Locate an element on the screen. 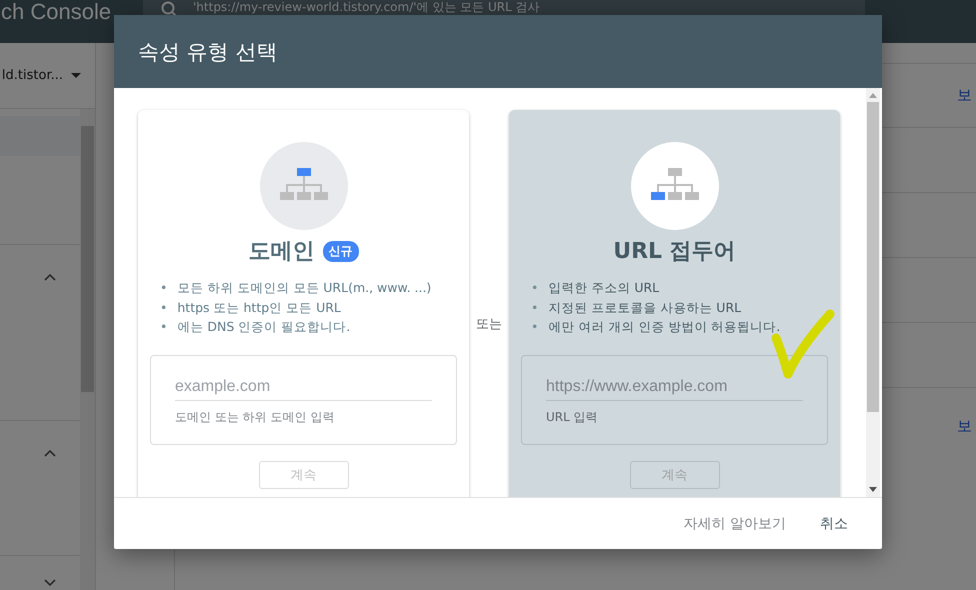  dialog-button: 자세히 알아보기 is located at coordinates (735, 523).